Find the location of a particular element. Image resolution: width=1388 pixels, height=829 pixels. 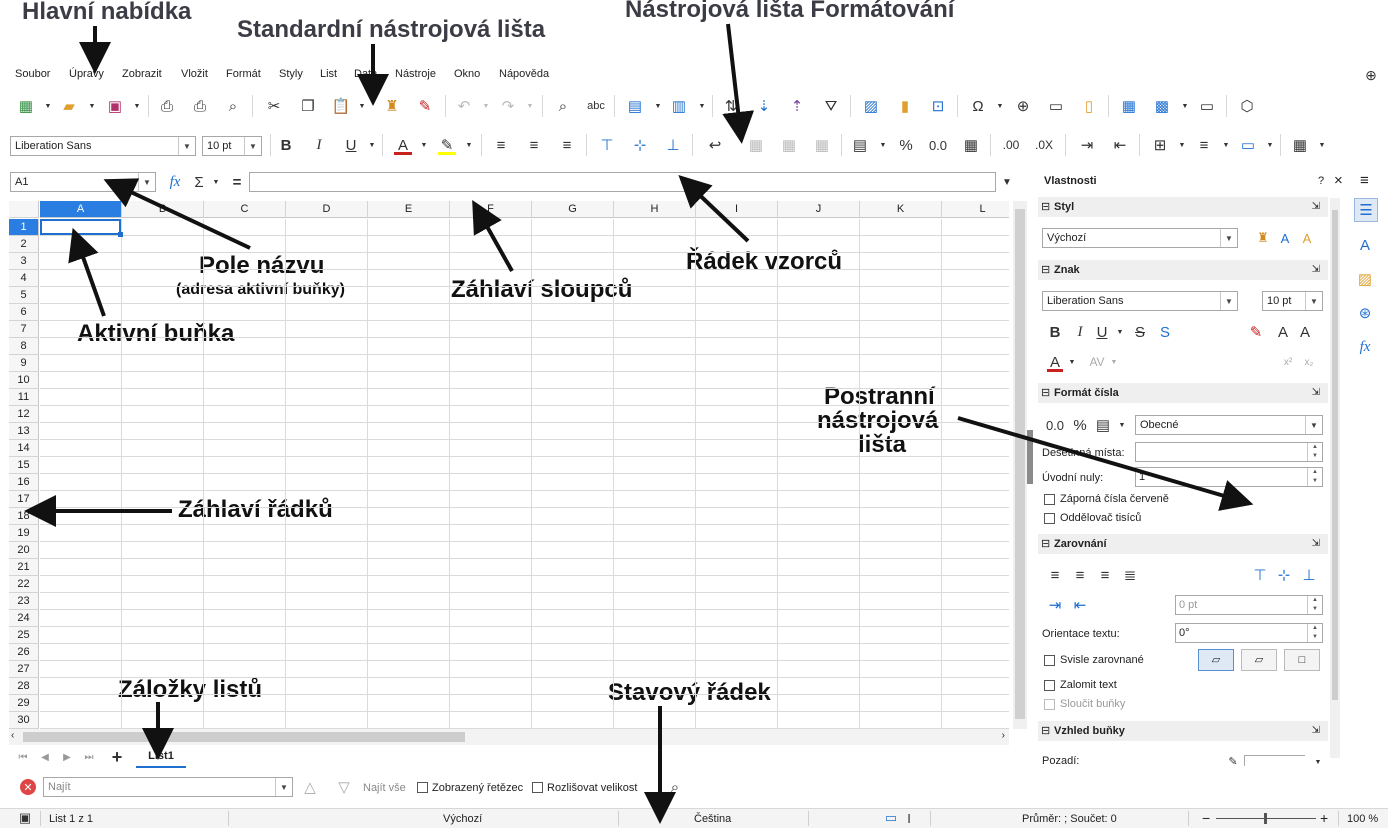

negative-red-checkbox is located at coordinates (1049, 499).